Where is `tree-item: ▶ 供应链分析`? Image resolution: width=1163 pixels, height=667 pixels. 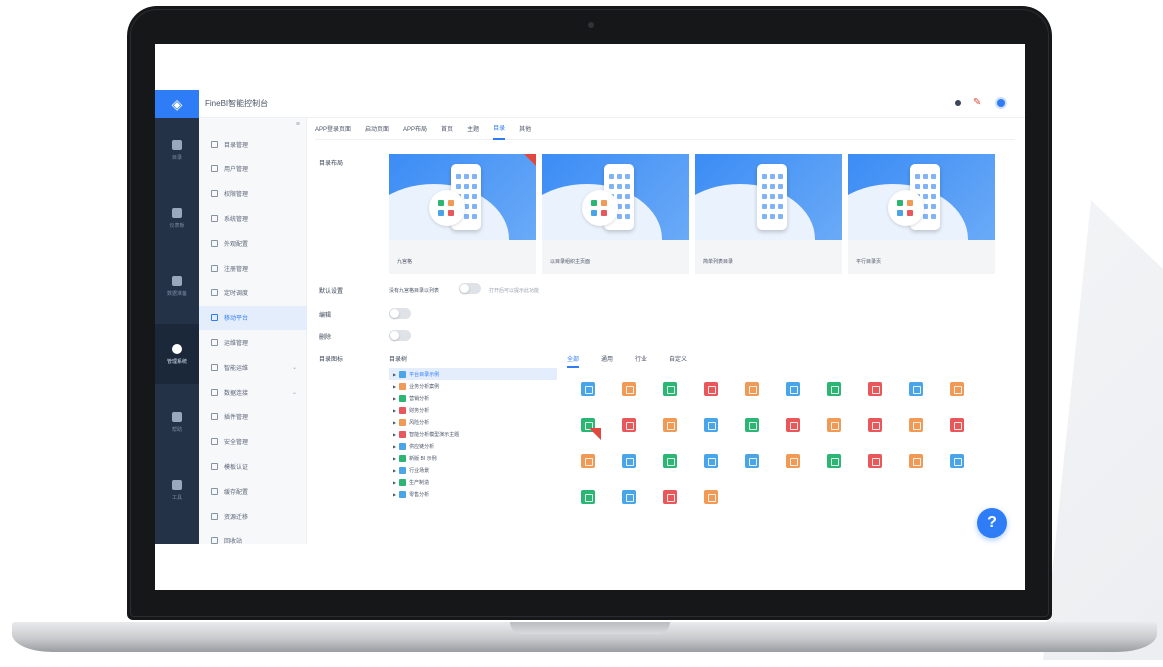 tree-item: ▶ 供应链分析 is located at coordinates (473, 446).